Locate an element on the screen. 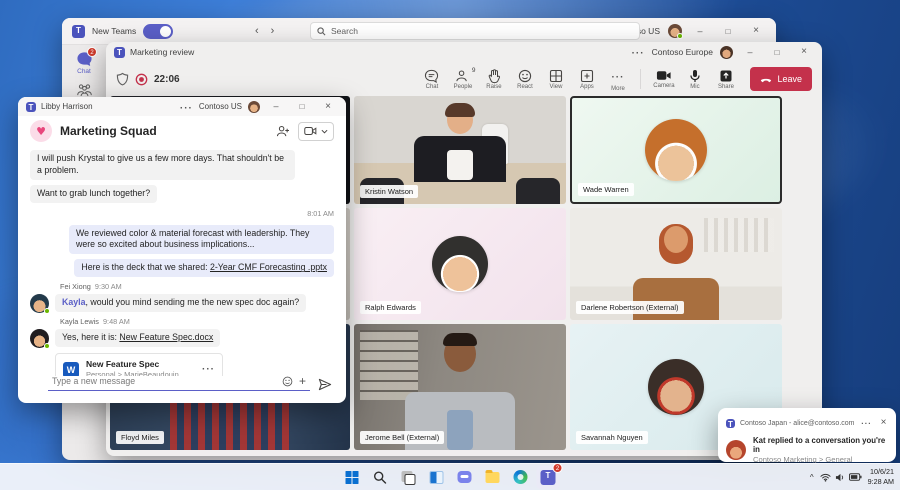  speaker-icon is located at coordinates (840, 477).